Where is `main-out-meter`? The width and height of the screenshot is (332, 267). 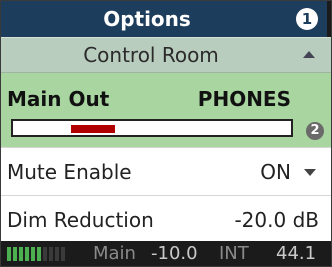 main-out-meter is located at coordinates (152, 128).